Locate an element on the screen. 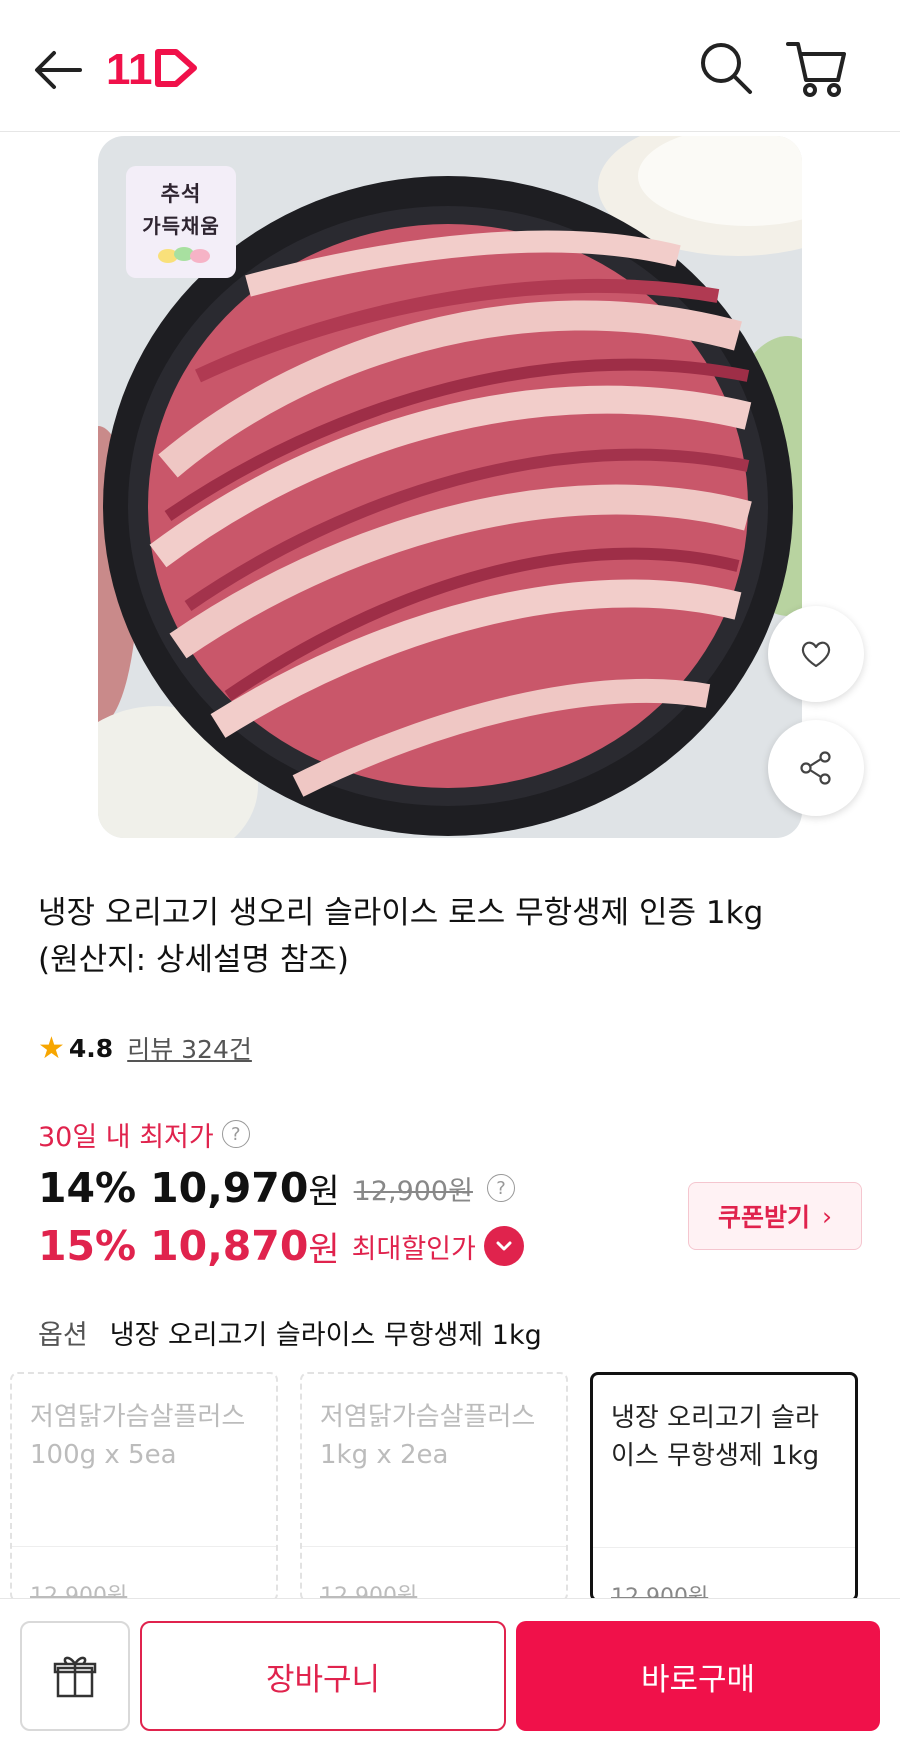 The height and width of the screenshot is (1751, 900). option-card-name: 저염닭가슴살플러스 100g x 5ea is located at coordinates (138, 1436).